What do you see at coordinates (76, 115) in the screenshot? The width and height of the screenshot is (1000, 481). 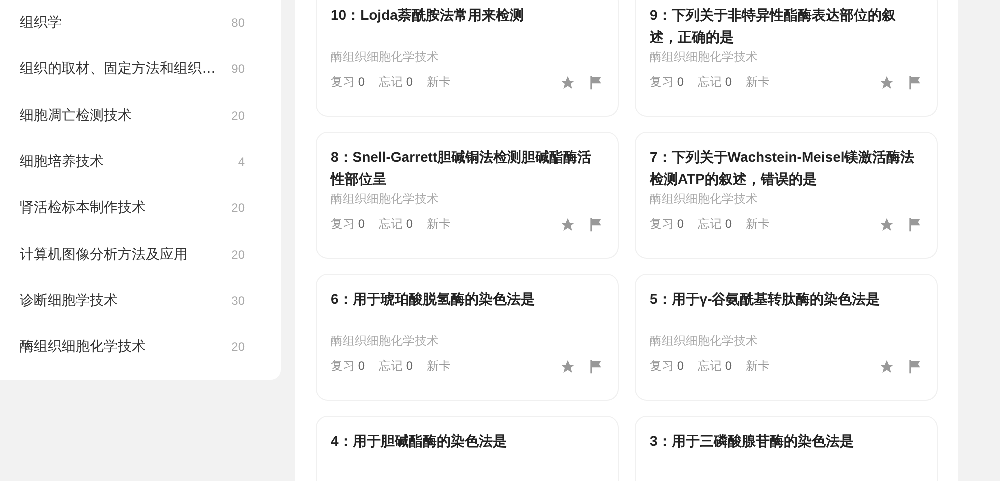 I see `category-label: 细胞凋亡检测技术` at bounding box center [76, 115].